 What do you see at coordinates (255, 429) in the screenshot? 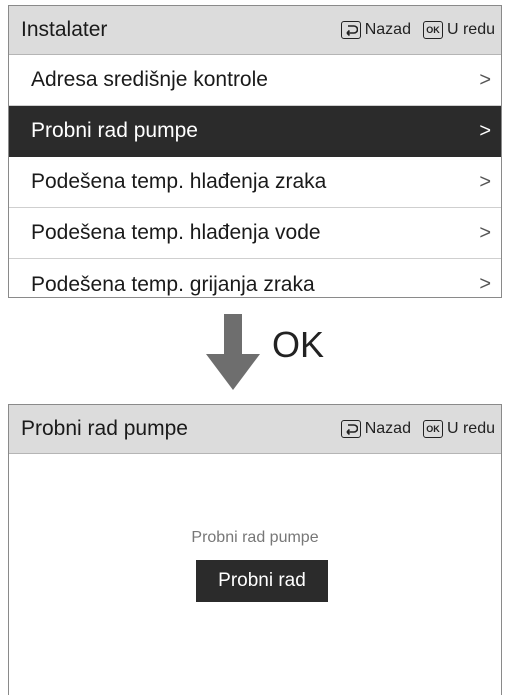
I see `title-bar: Probni rad pumpe Nazad OK U redu` at bounding box center [255, 429].